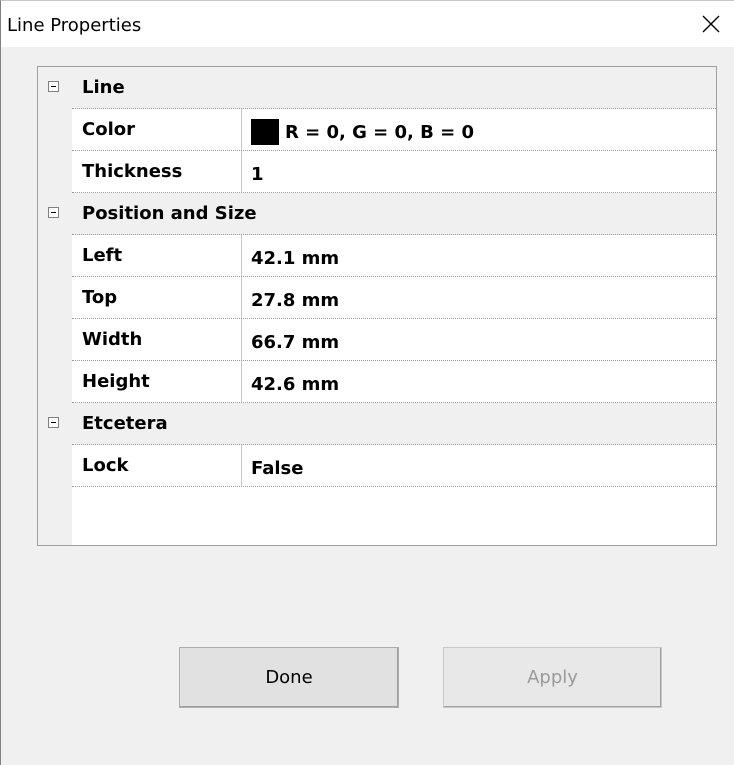 The height and width of the screenshot is (765, 734). I want to click on category-label: Etcetera, so click(125, 423).